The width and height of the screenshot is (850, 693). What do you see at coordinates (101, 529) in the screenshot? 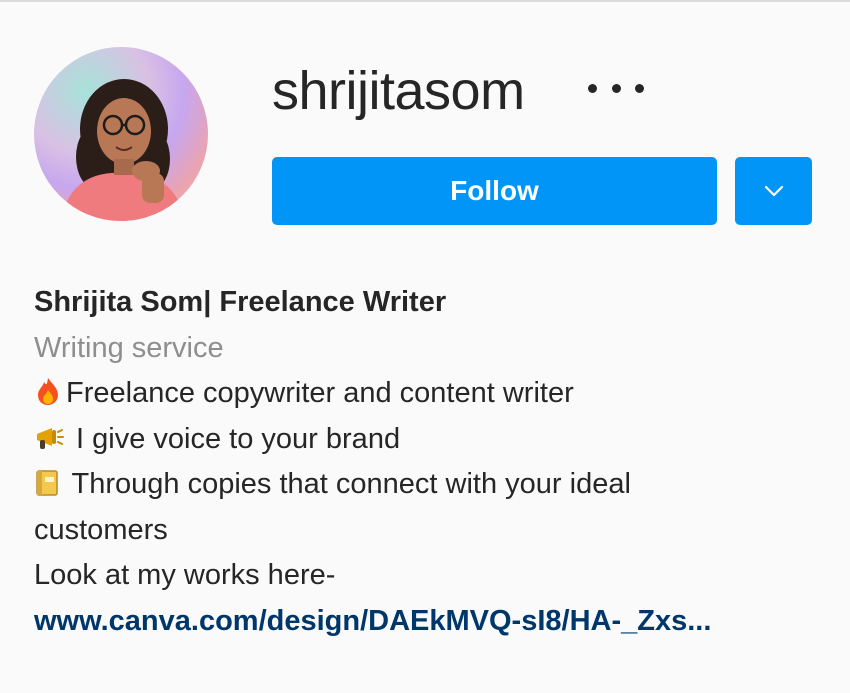
I see `bio-line: customers` at bounding box center [101, 529].